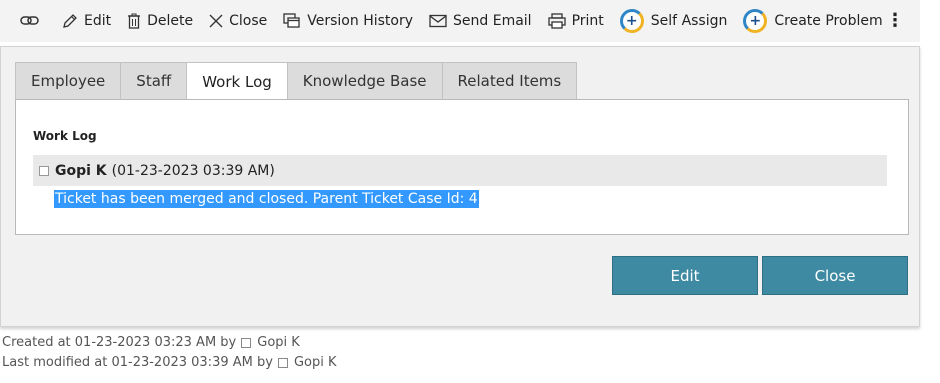 Image resolution: width=940 pixels, height=383 pixels. I want to click on close-button-primary: Close, so click(835, 275).